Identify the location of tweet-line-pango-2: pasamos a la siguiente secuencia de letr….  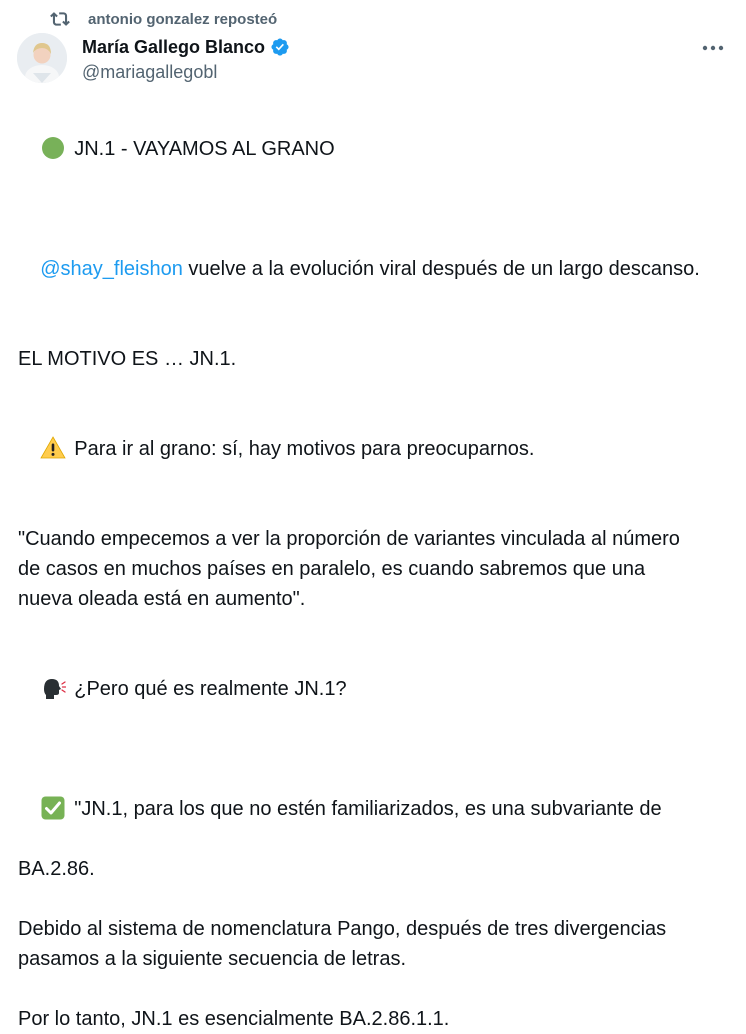
(212, 959).